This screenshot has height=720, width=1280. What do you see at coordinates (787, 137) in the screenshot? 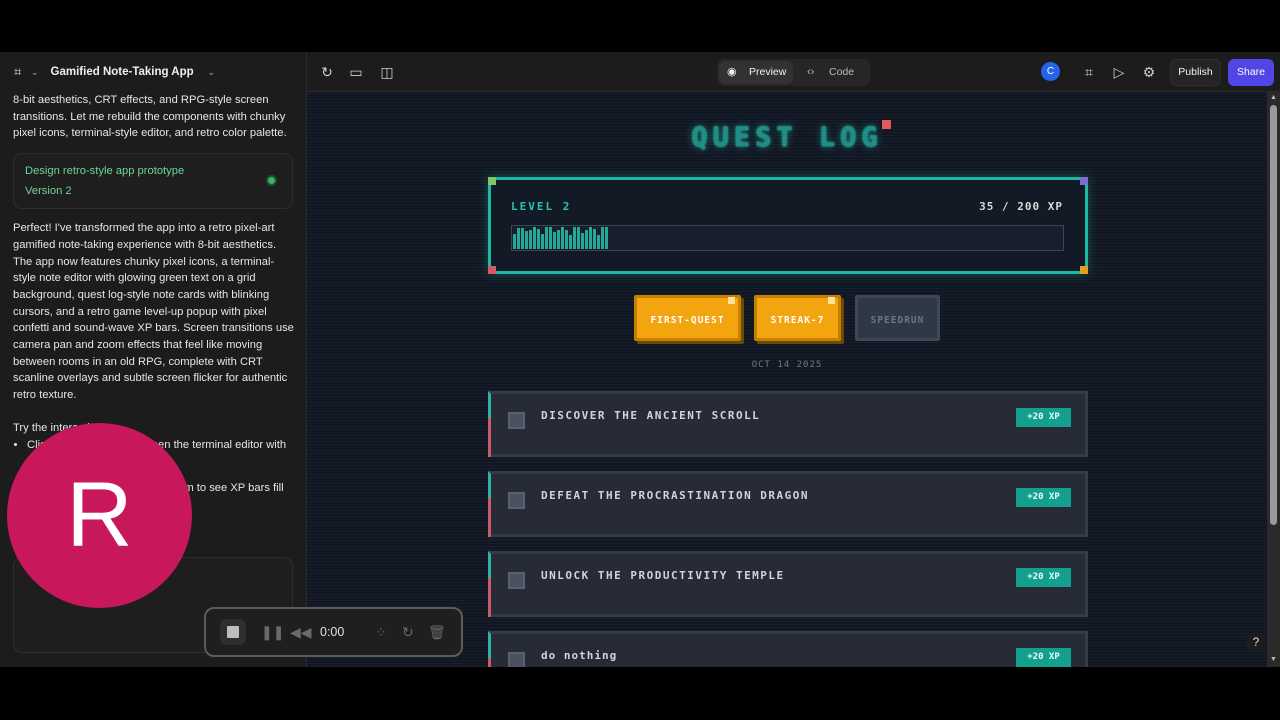
I see `page-title: QUEST LOG` at bounding box center [787, 137].